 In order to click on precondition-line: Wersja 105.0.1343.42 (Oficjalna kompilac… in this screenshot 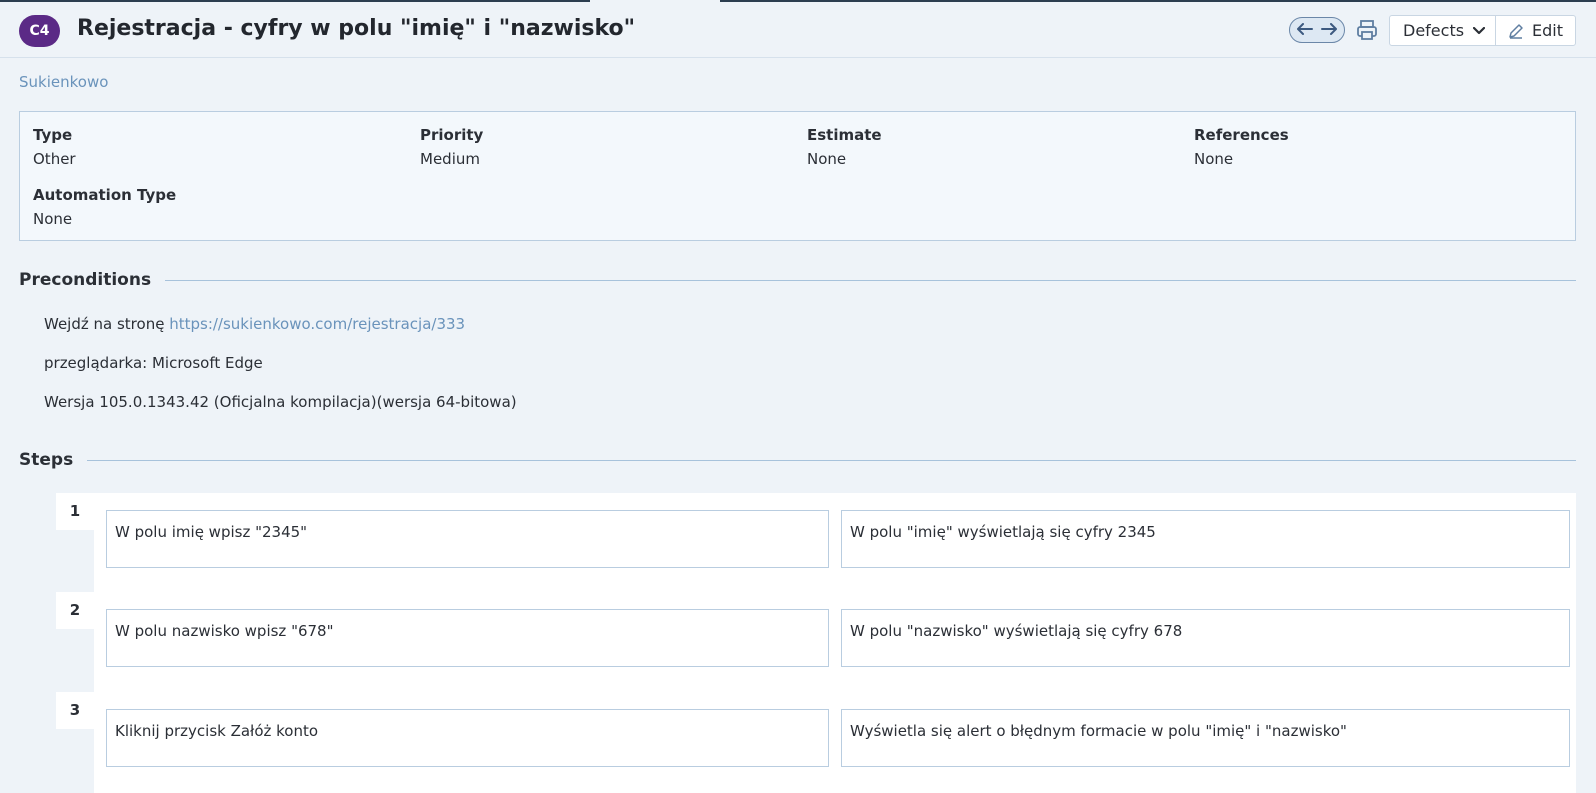, I will do `click(280, 402)`.